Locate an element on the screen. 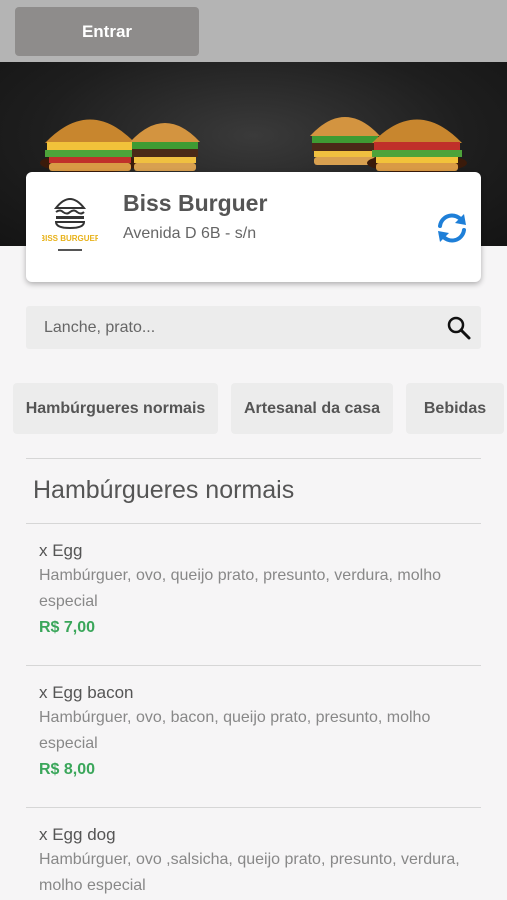 Image resolution: width=507 pixels, height=900 pixels. category-tab-bebidas: Bebidas is located at coordinates (455, 408).